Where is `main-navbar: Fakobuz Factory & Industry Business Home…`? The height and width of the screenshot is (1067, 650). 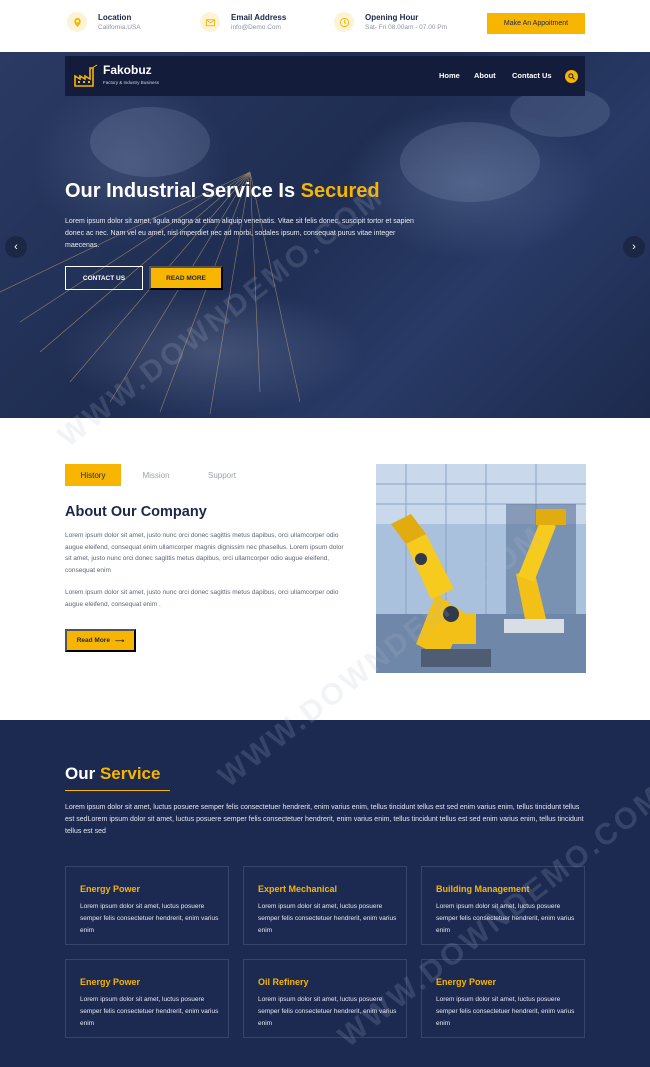 main-navbar: Fakobuz Factory & Industry Business Home… is located at coordinates (325, 76).